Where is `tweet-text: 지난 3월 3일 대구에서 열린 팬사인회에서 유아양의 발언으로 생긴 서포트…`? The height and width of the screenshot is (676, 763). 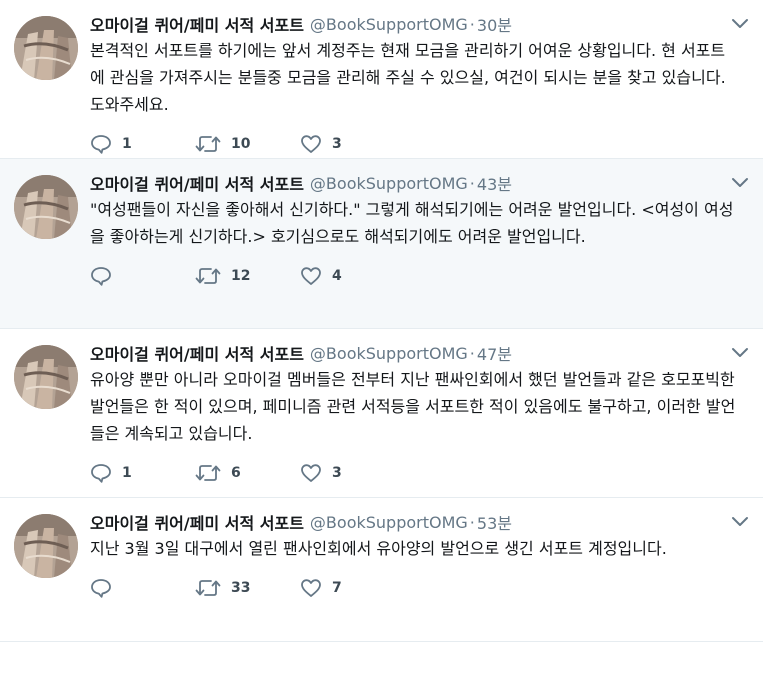
tweet-text: 지난 3월 3일 대구에서 열린 팬사인회에서 유아양의 발언으로 생긴 서포트… is located at coordinates (378, 548).